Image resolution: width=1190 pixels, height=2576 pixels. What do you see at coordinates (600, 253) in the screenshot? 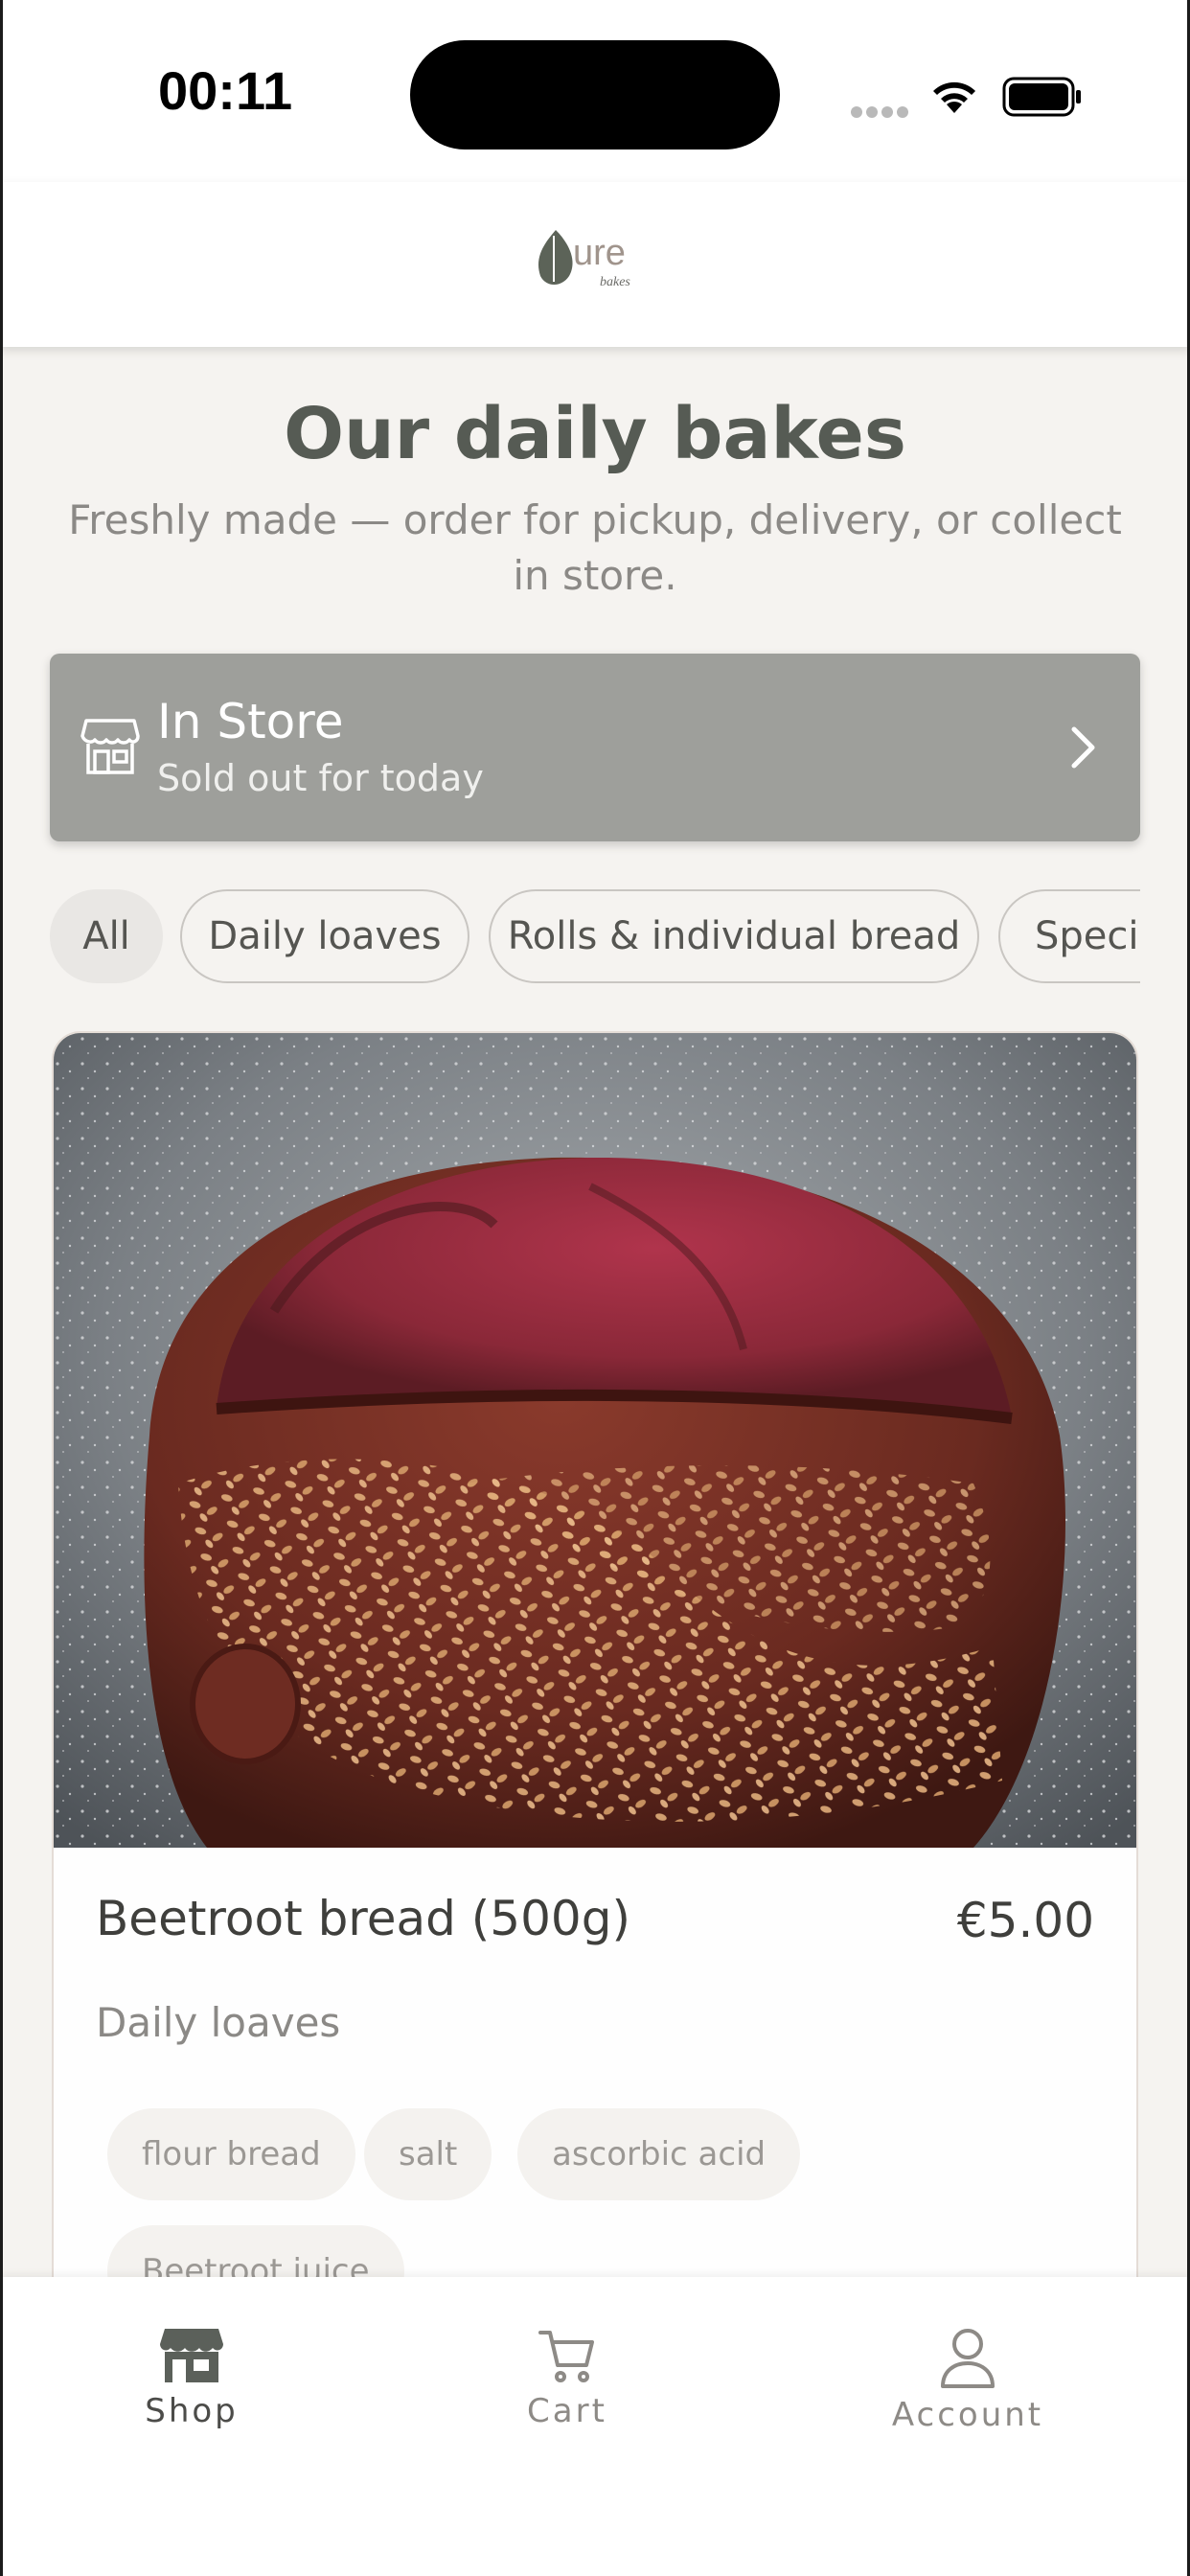
I see `logo-text: ure` at bounding box center [600, 253].